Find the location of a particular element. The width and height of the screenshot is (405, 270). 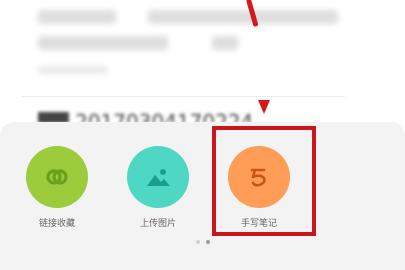

upload-image-label: 上传图片 is located at coordinates (157, 224).